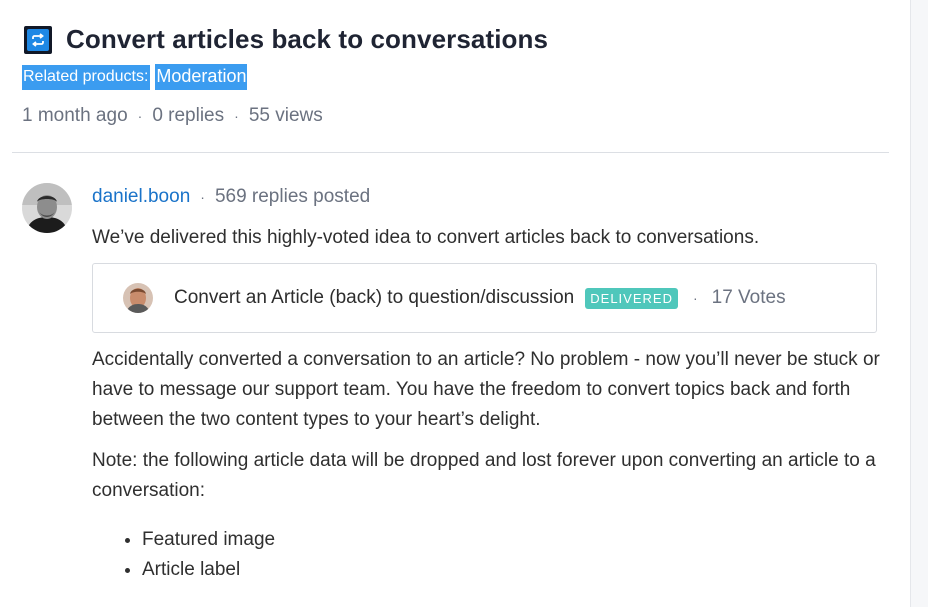  What do you see at coordinates (919, 303) in the screenshot?
I see `right-scroll-rail` at bounding box center [919, 303].